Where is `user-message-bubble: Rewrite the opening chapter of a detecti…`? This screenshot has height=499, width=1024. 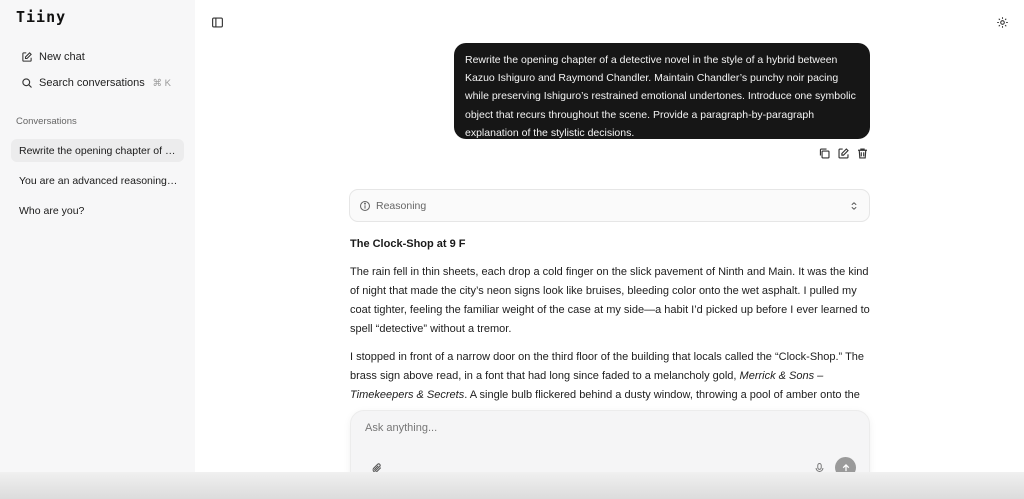 user-message-bubble: Rewrite the opening chapter of a detecti… is located at coordinates (662, 91).